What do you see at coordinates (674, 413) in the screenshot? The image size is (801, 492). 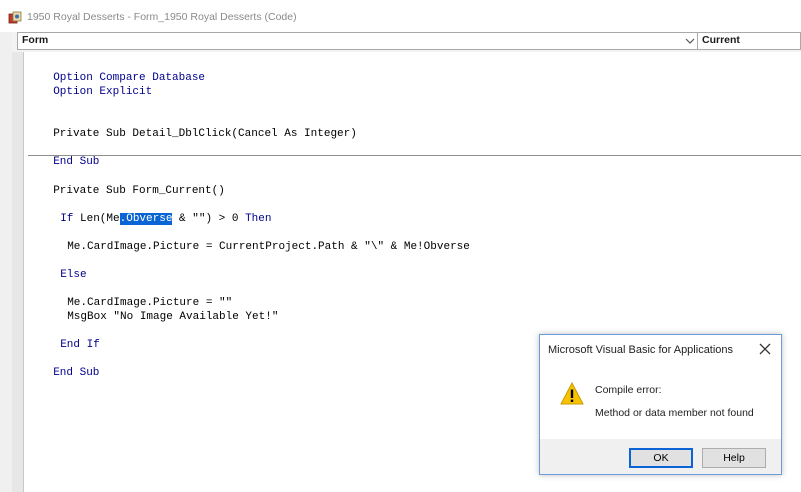 I see `dialog-message-detail: Method or data member not found` at bounding box center [674, 413].